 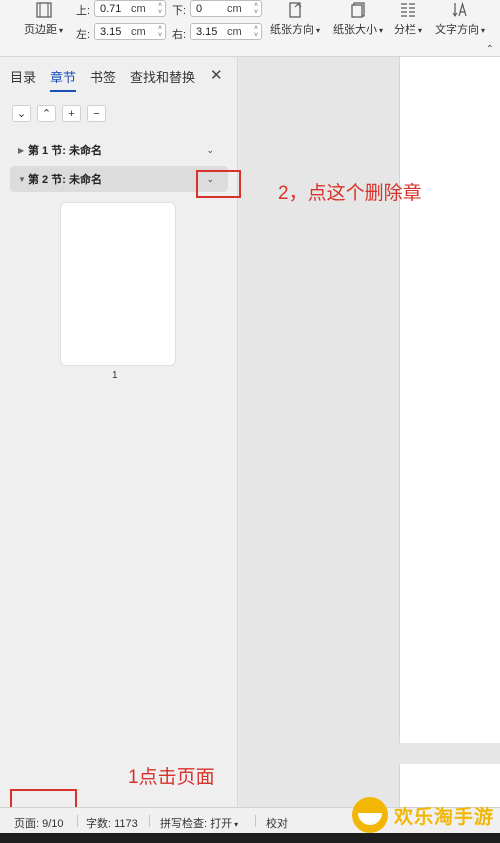 I want to click on thumbnail-page-number: 1, so click(x=115, y=375).